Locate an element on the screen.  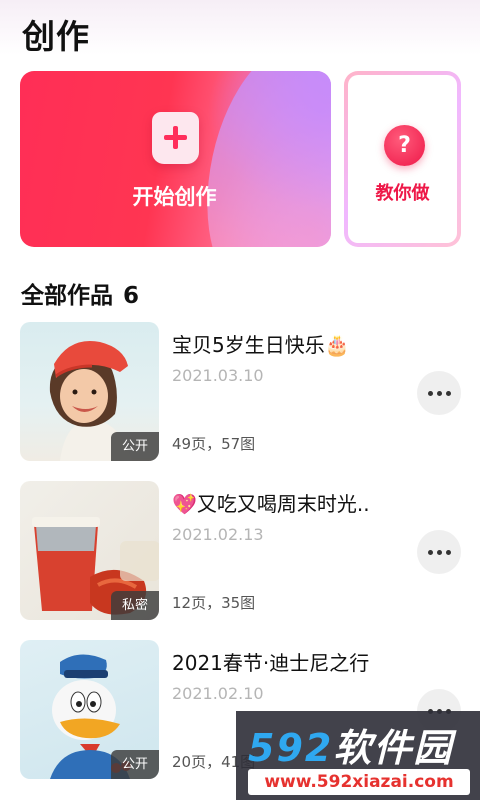
work-stats: 12页，35图 is located at coordinates (214, 603).